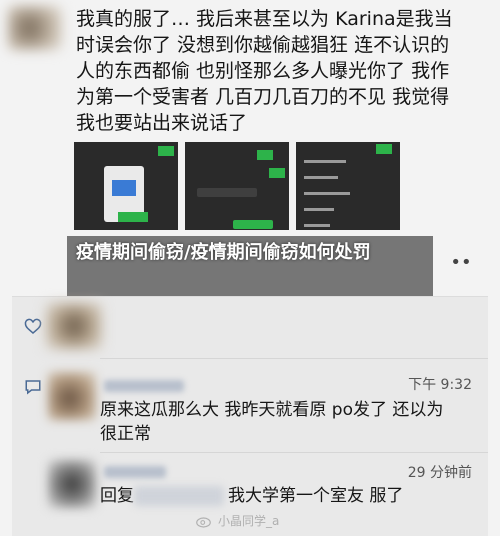 The image size is (500, 536). What do you see at coordinates (33, 327) in the screenshot?
I see `heart-icon` at bounding box center [33, 327].